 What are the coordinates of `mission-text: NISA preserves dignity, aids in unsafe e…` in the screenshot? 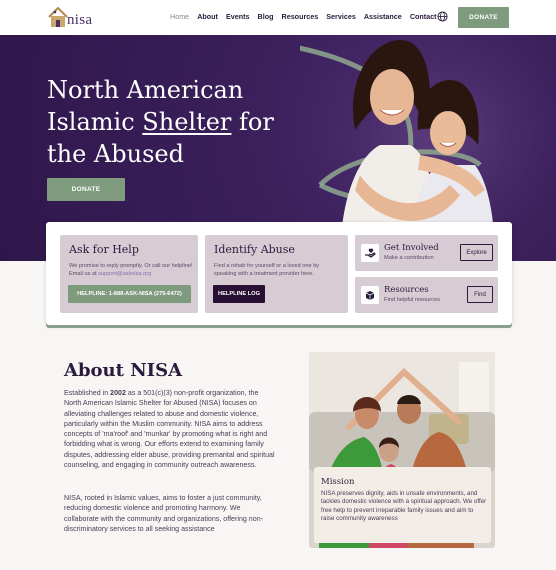 It's located at (404, 506).